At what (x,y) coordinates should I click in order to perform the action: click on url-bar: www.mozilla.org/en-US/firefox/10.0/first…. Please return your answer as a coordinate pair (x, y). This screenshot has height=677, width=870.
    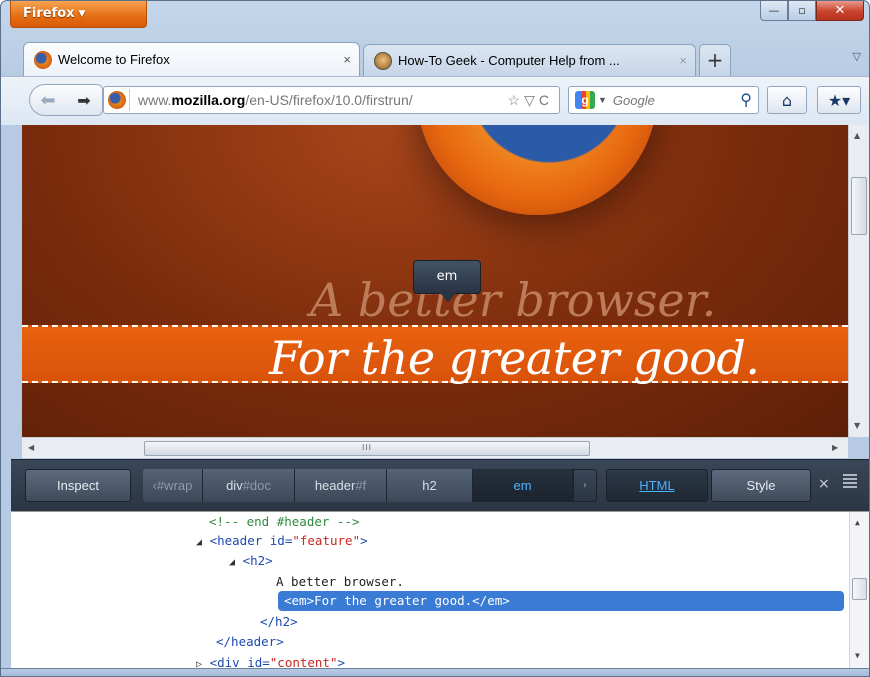
    Looking at the image, I should click on (331, 100).